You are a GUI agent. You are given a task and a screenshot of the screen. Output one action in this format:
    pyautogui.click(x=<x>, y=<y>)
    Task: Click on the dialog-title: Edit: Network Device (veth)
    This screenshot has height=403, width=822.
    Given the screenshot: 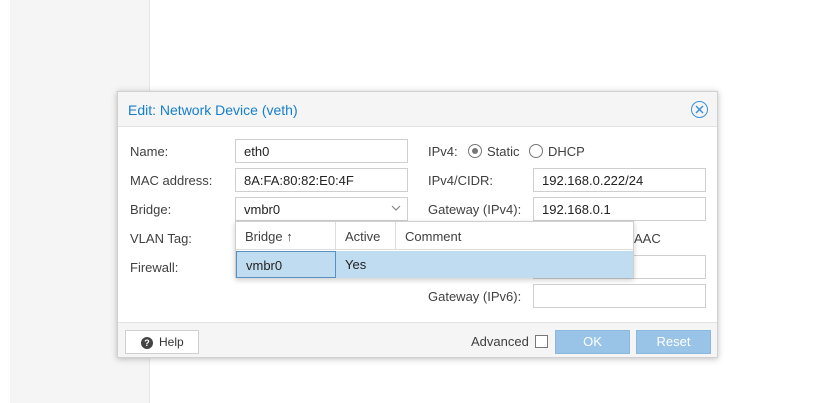 What is the action you would take?
    pyautogui.click(x=213, y=110)
    